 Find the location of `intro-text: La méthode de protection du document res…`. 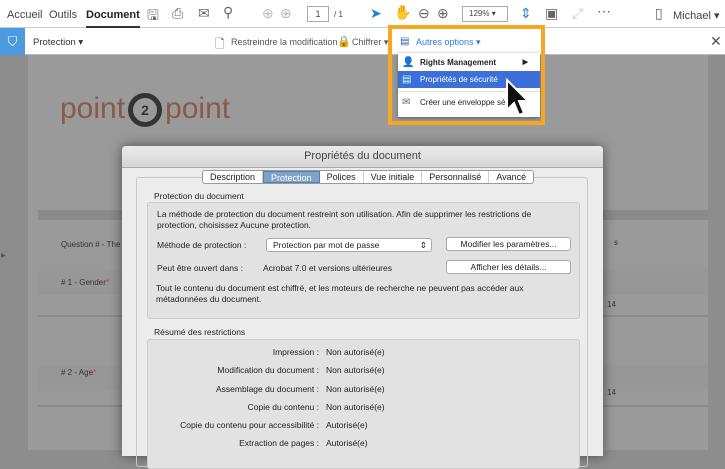

intro-text: La méthode de protection du document res… is located at coordinates (344, 219).